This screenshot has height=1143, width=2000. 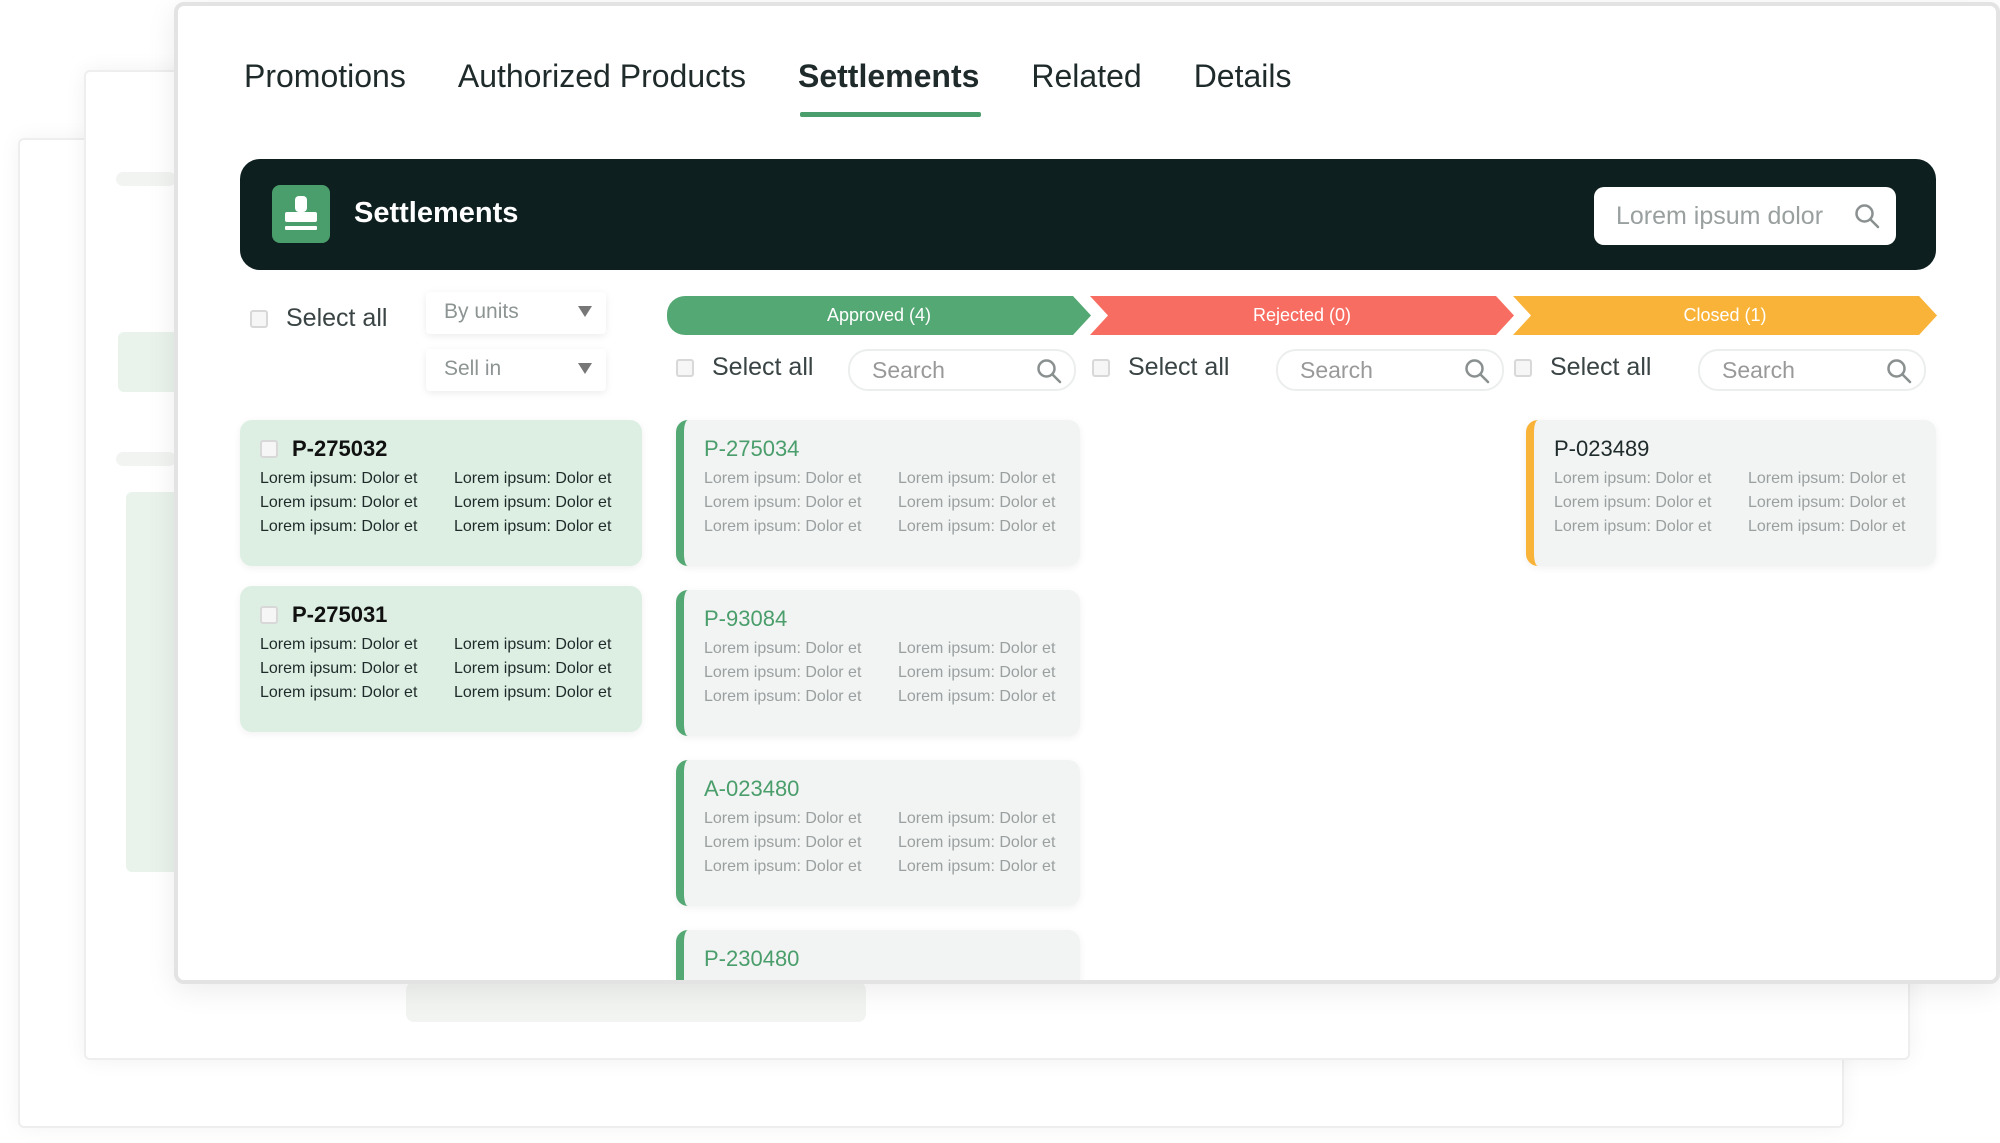 I want to click on tab-promotions: Promotions, so click(x=325, y=87).